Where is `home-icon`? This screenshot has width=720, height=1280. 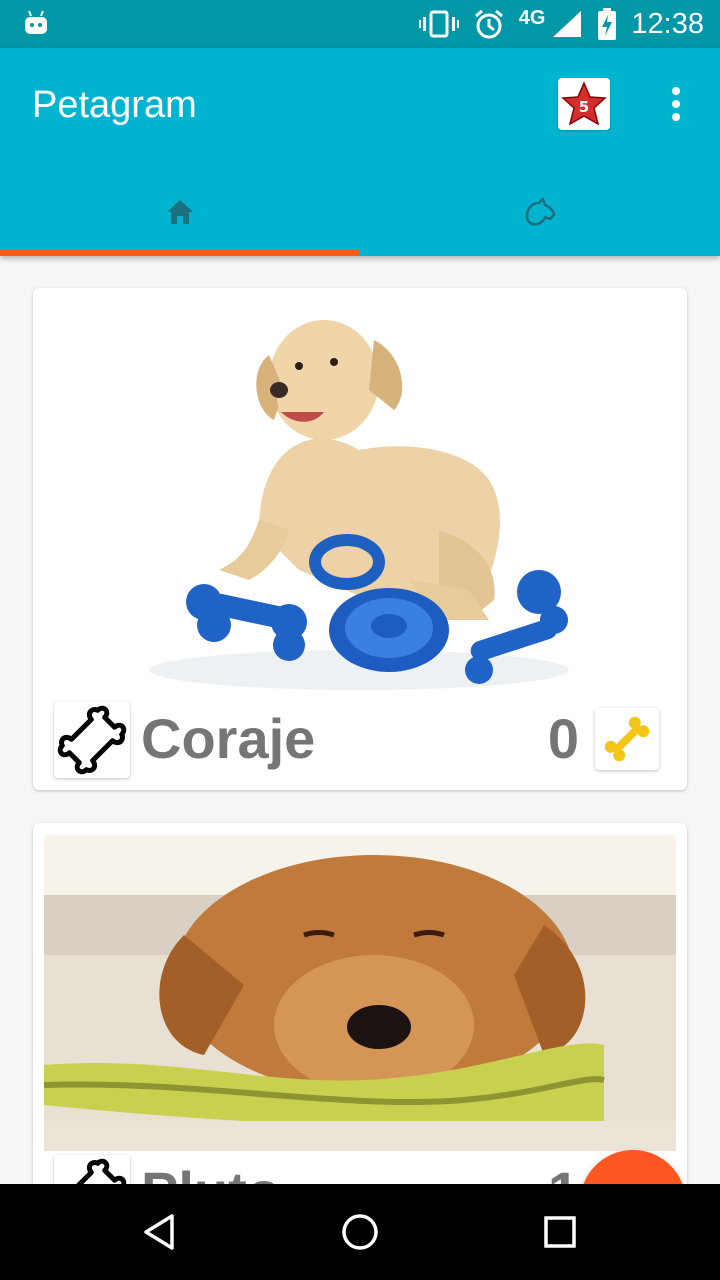 home-icon is located at coordinates (180, 212).